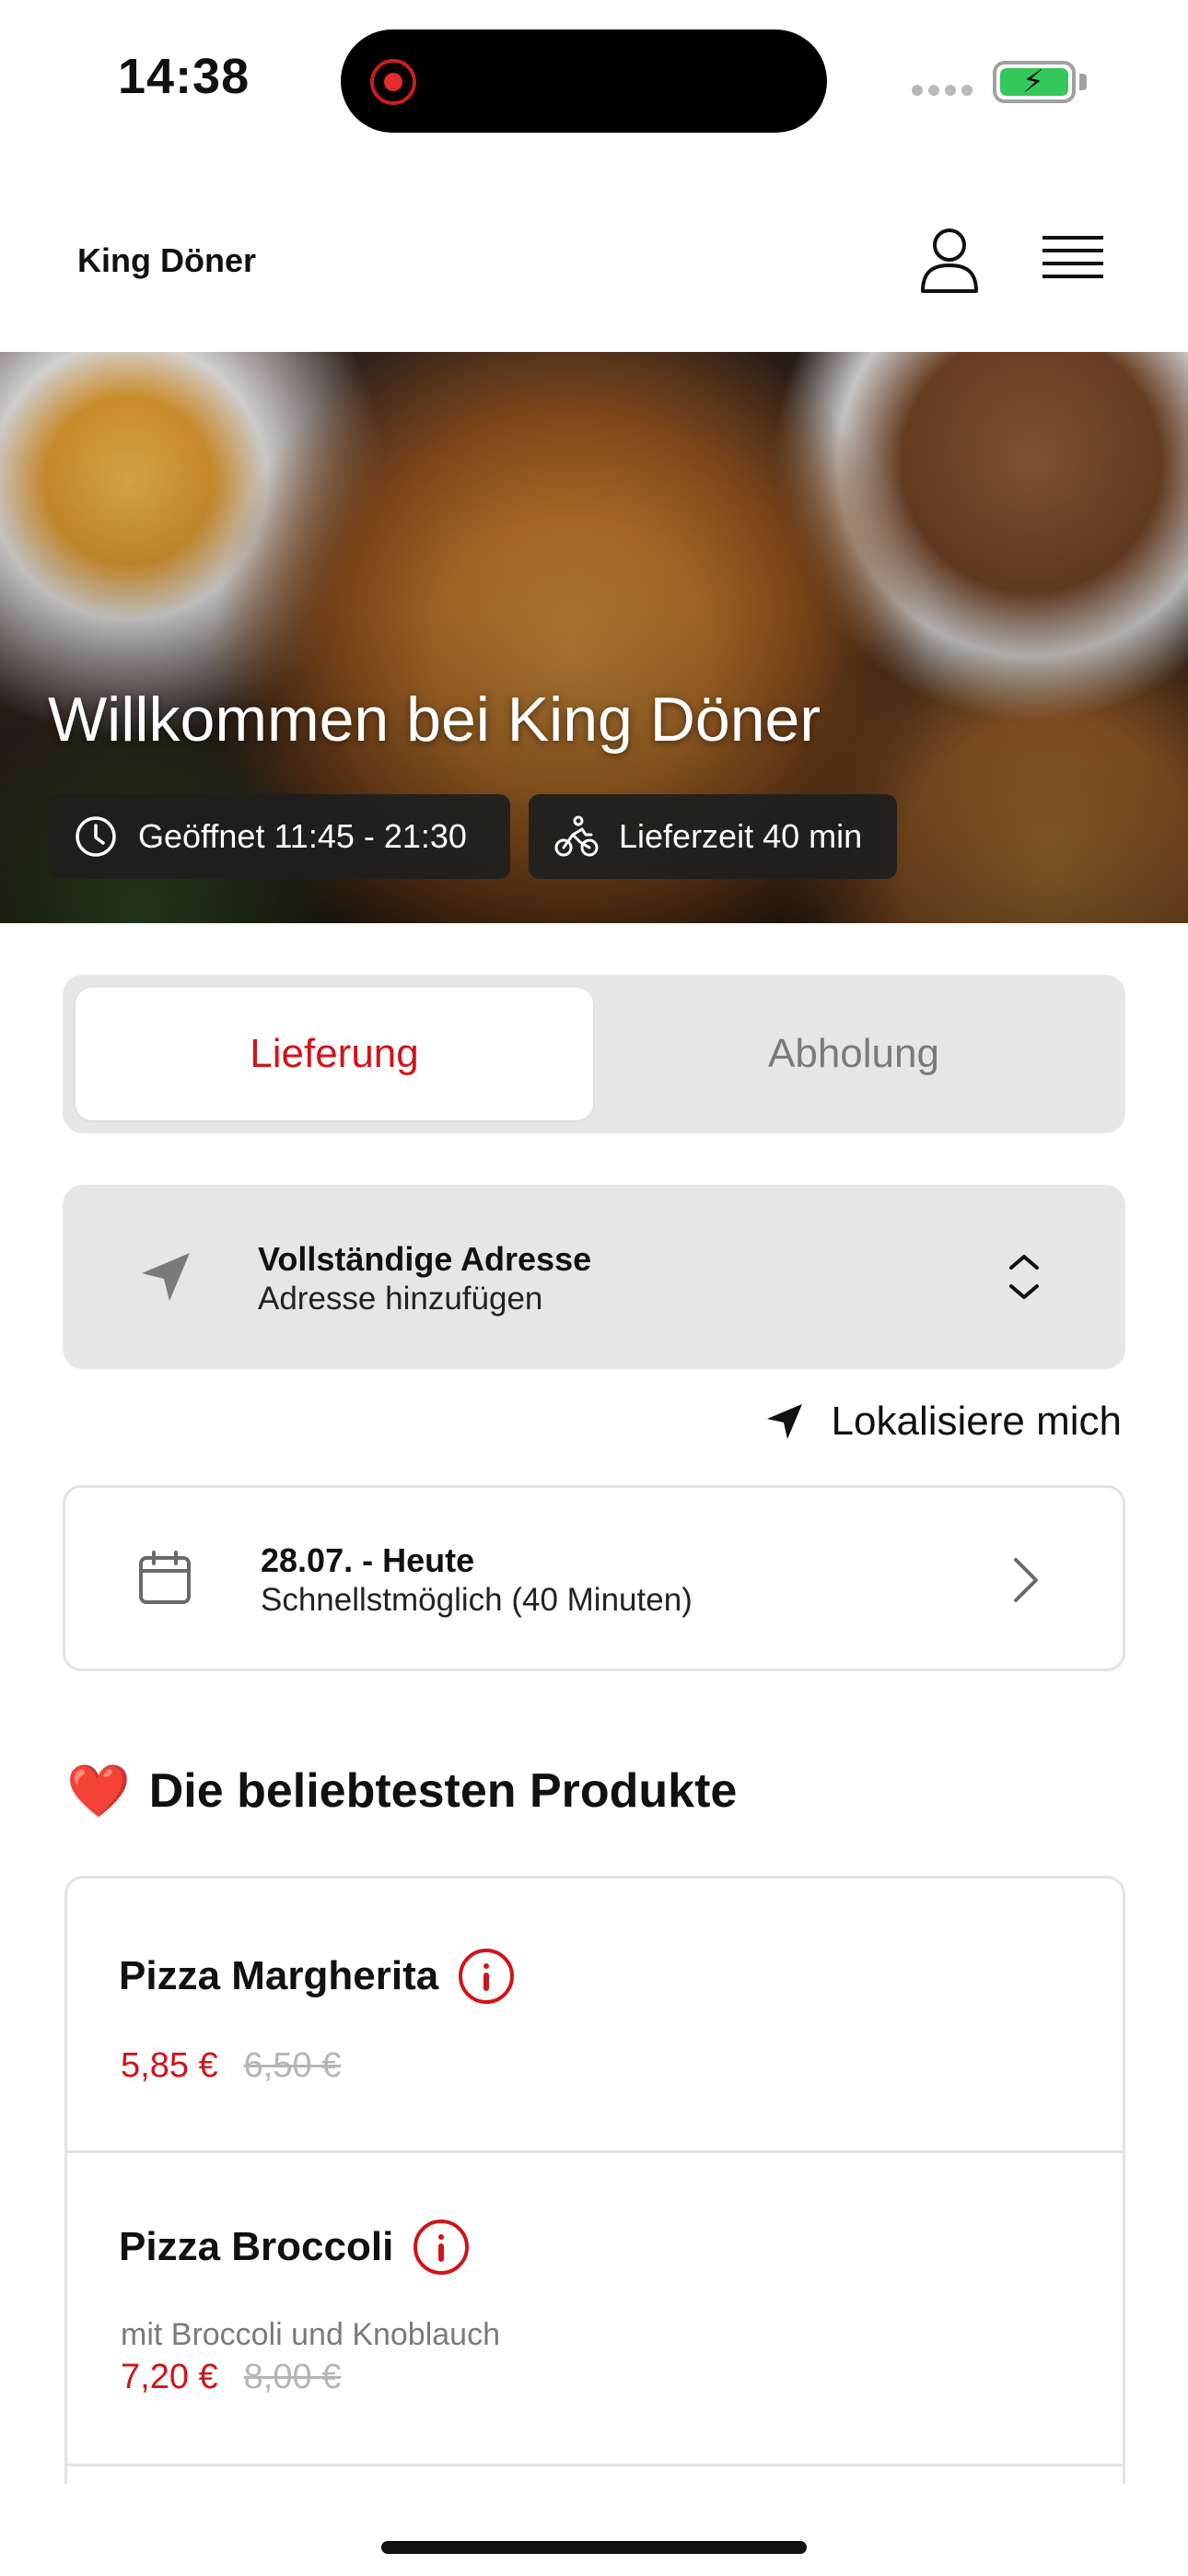 The image size is (1188, 2576). Describe the element at coordinates (443, 1791) in the screenshot. I see `popular-products-title: Die beliebtesten Produkte` at that location.